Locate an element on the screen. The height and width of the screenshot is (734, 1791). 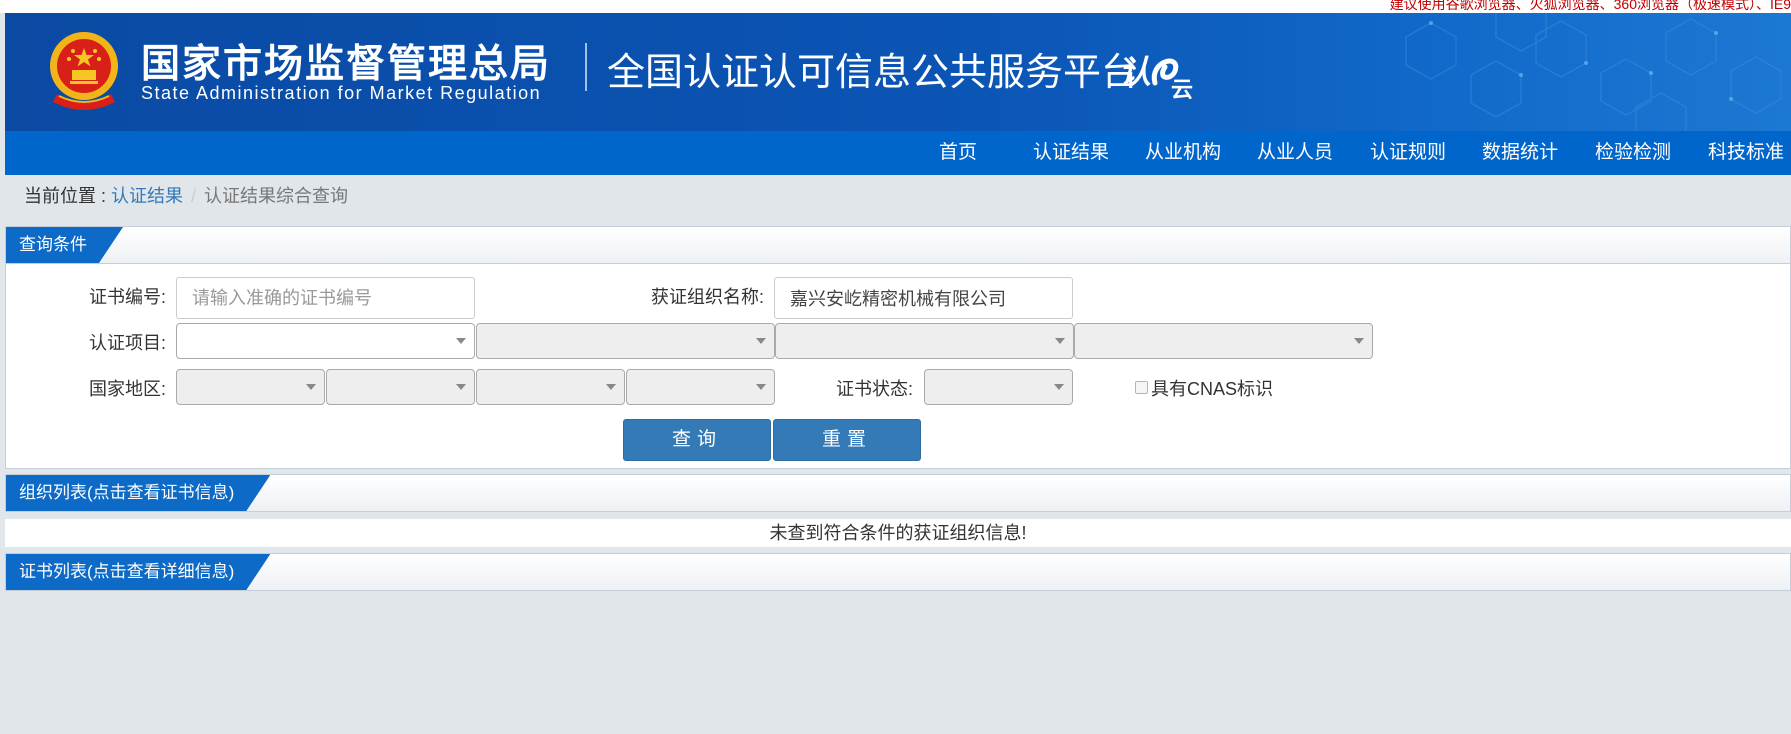
breadcrumb-prefix: 当前位置 : is located at coordinates (68, 196).